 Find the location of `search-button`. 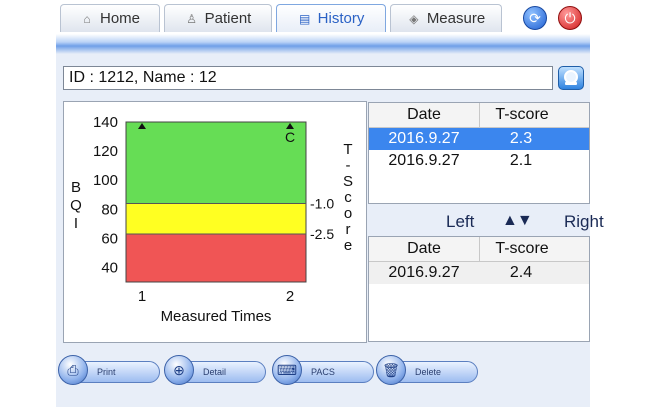

search-button is located at coordinates (571, 78).